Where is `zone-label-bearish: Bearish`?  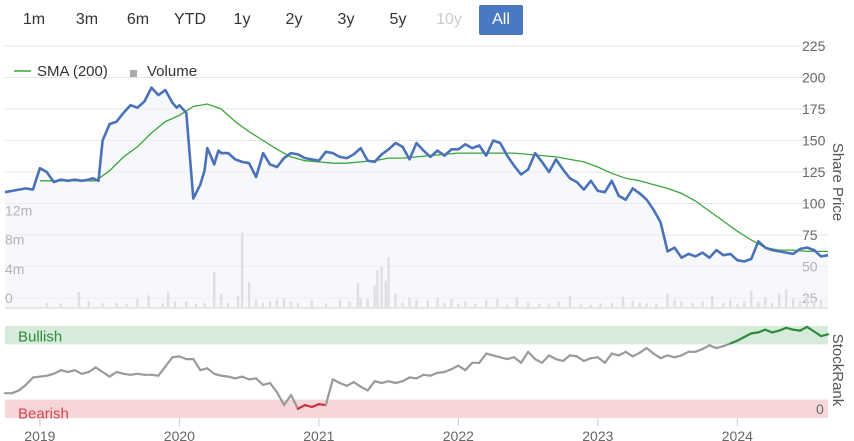 zone-label-bearish: Bearish is located at coordinates (43, 414).